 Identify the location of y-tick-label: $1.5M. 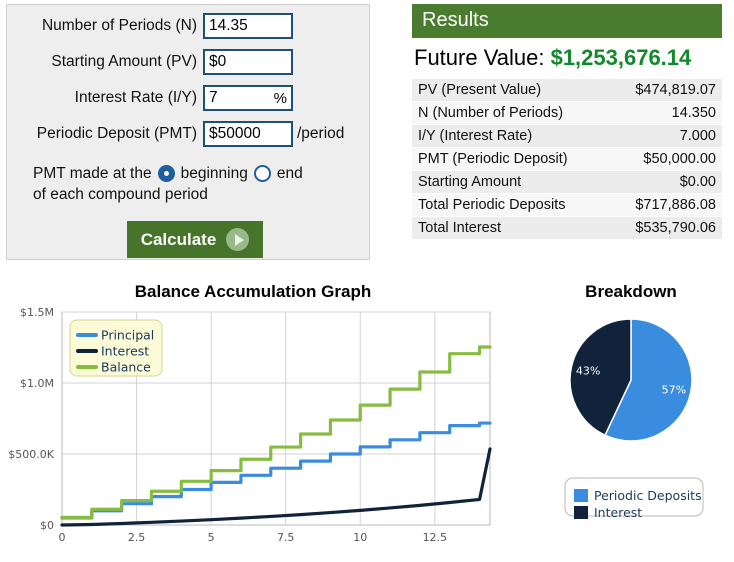
(37, 312).